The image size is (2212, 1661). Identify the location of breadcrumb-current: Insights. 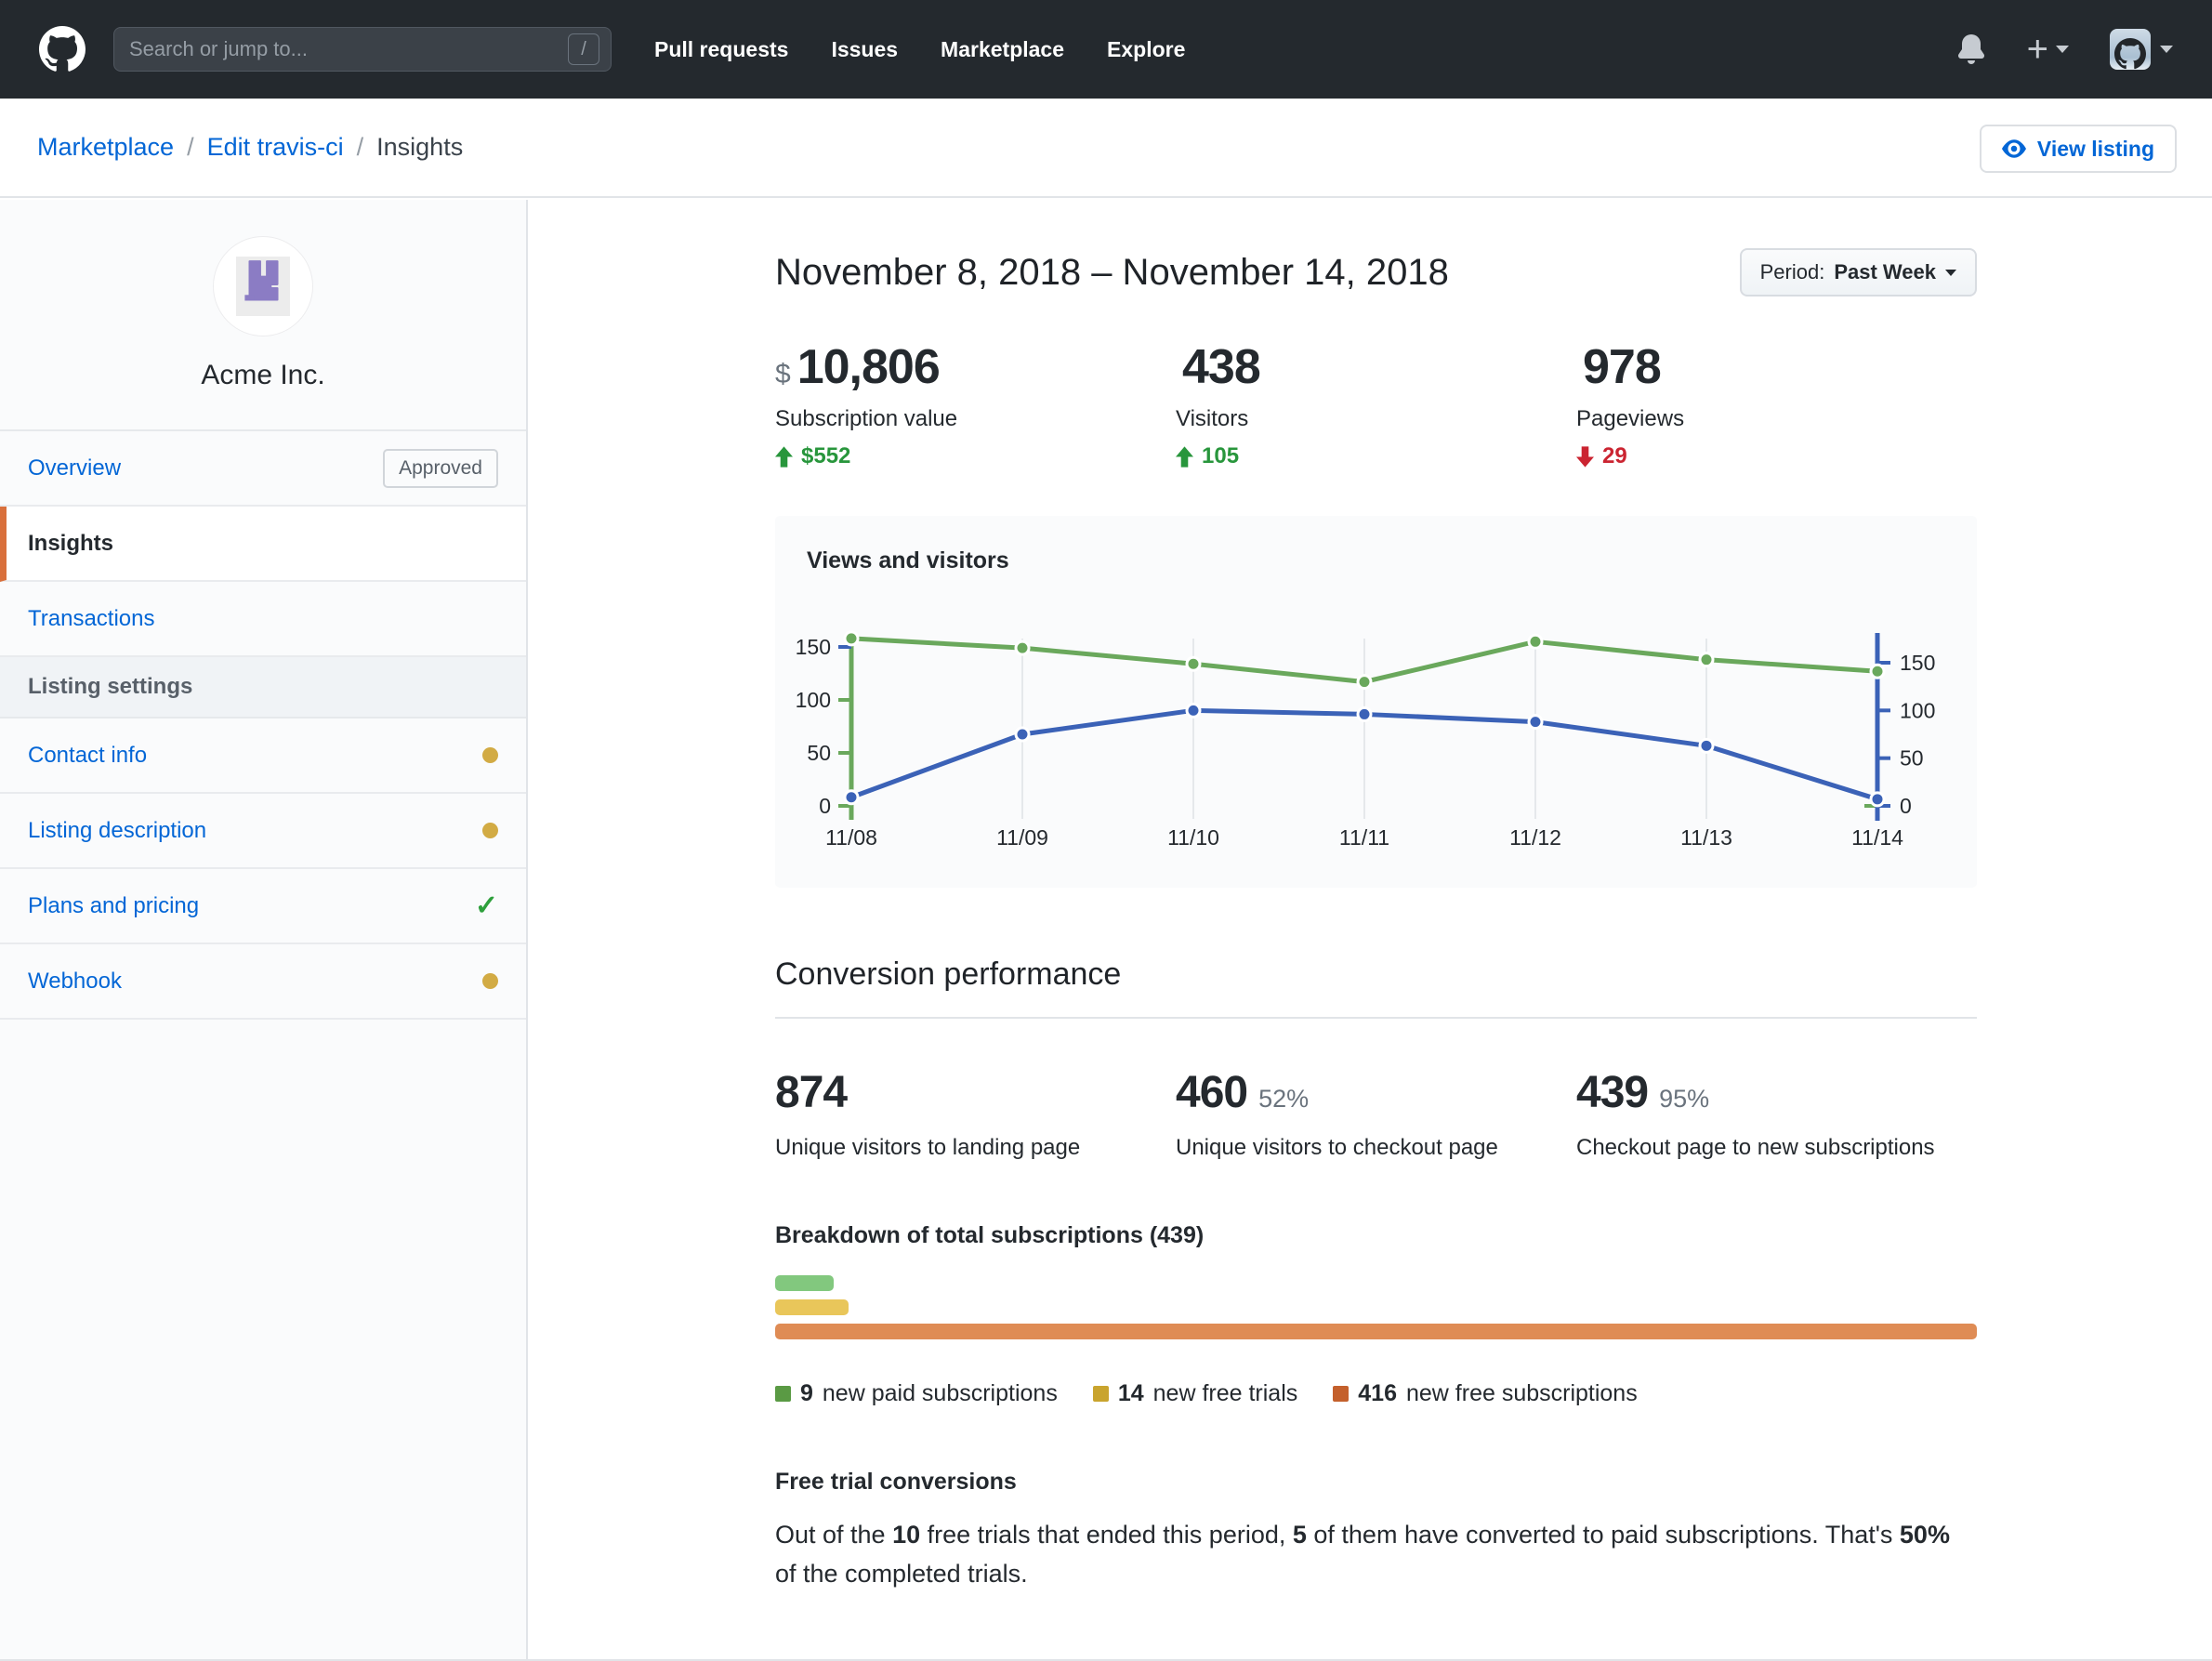
(420, 147).